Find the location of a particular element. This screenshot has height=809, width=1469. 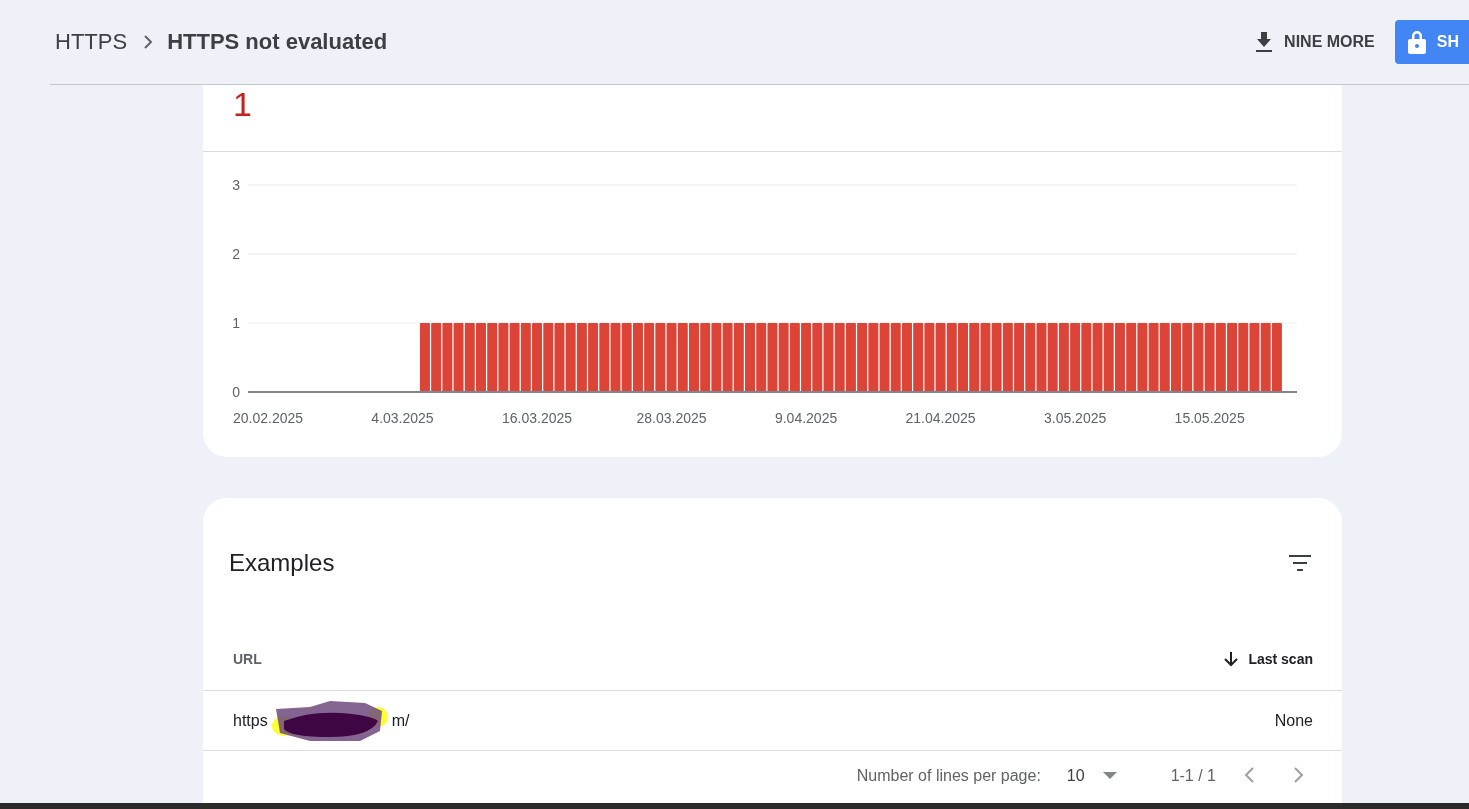

lock-icon is located at coordinates (1416, 42).